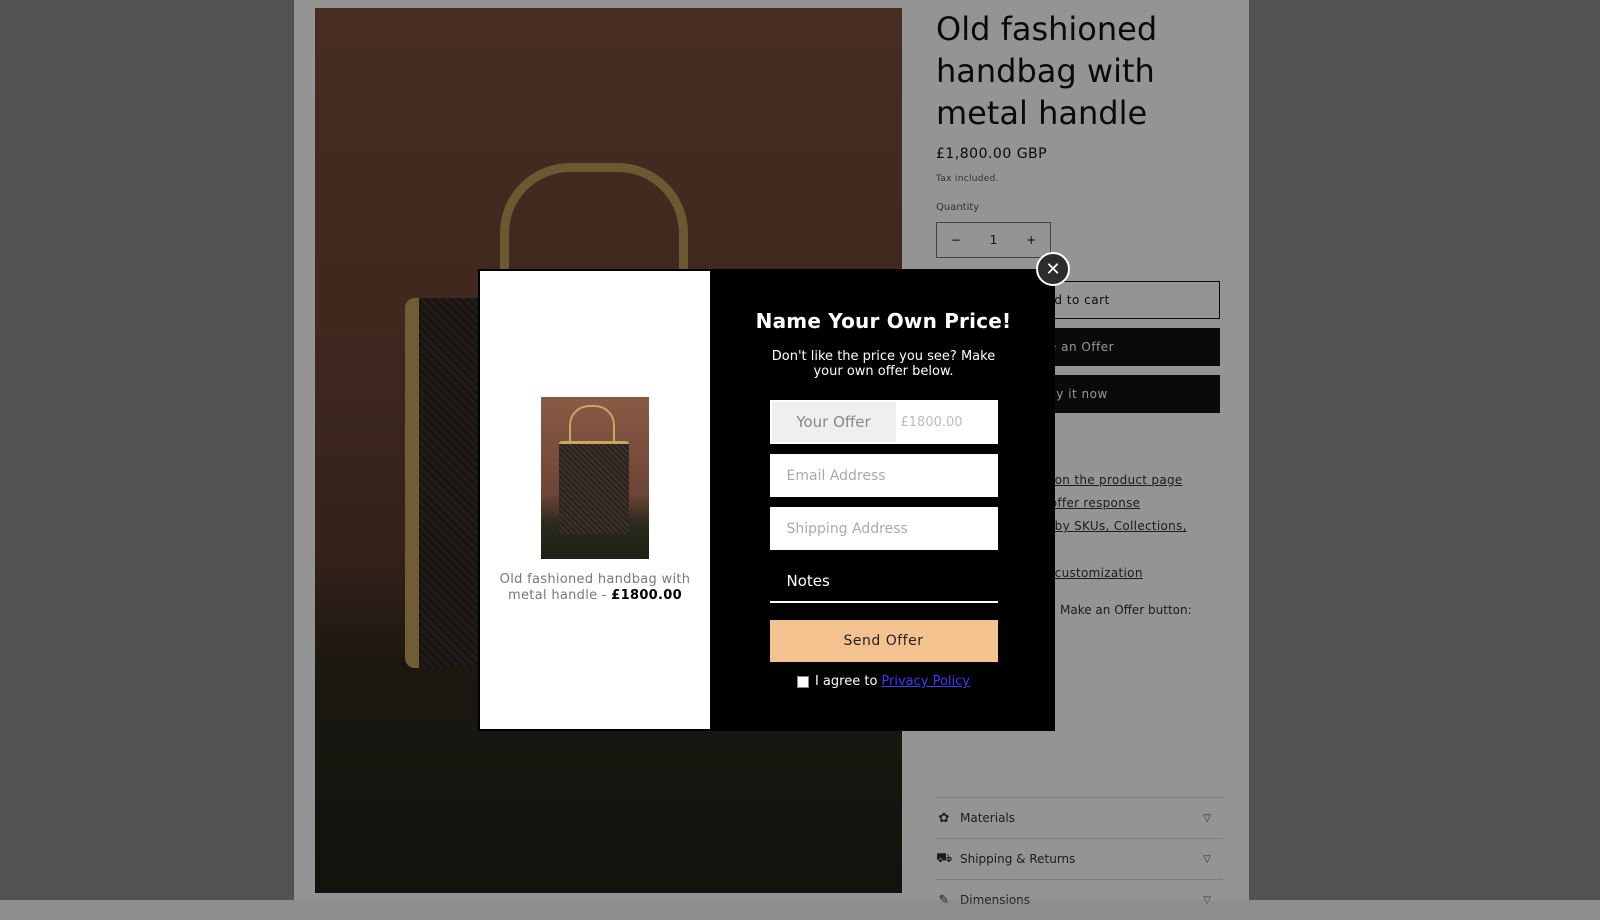  What do you see at coordinates (646, 595) in the screenshot?
I see `caption-price: £1800.00` at bounding box center [646, 595].